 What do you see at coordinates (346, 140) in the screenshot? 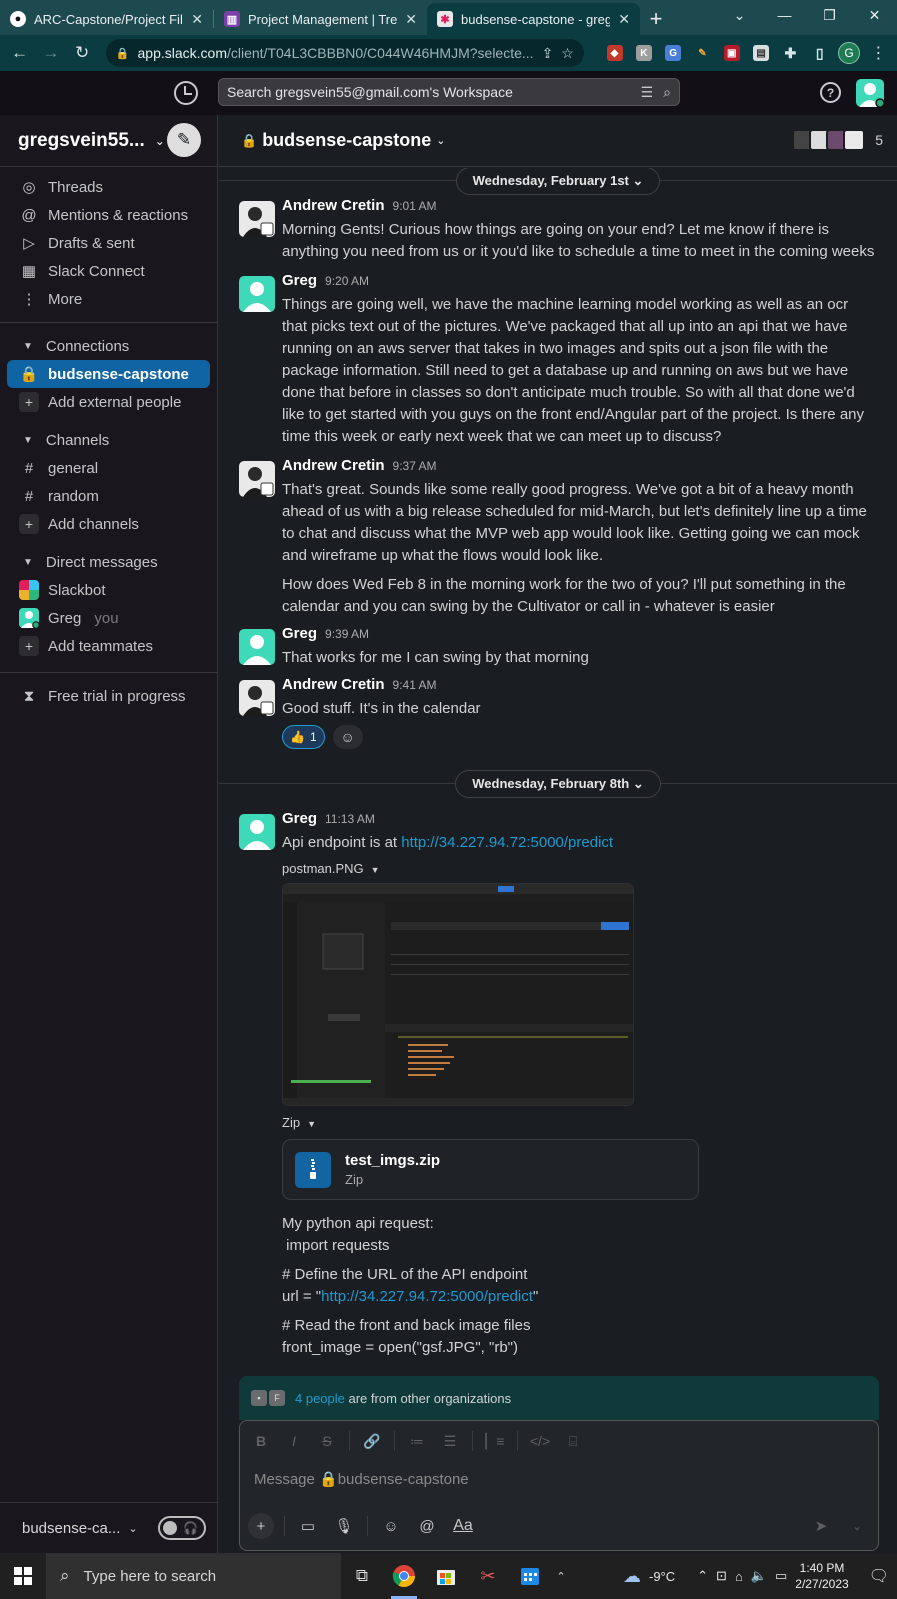
I see `channel-title: budsense-capstone` at bounding box center [346, 140].